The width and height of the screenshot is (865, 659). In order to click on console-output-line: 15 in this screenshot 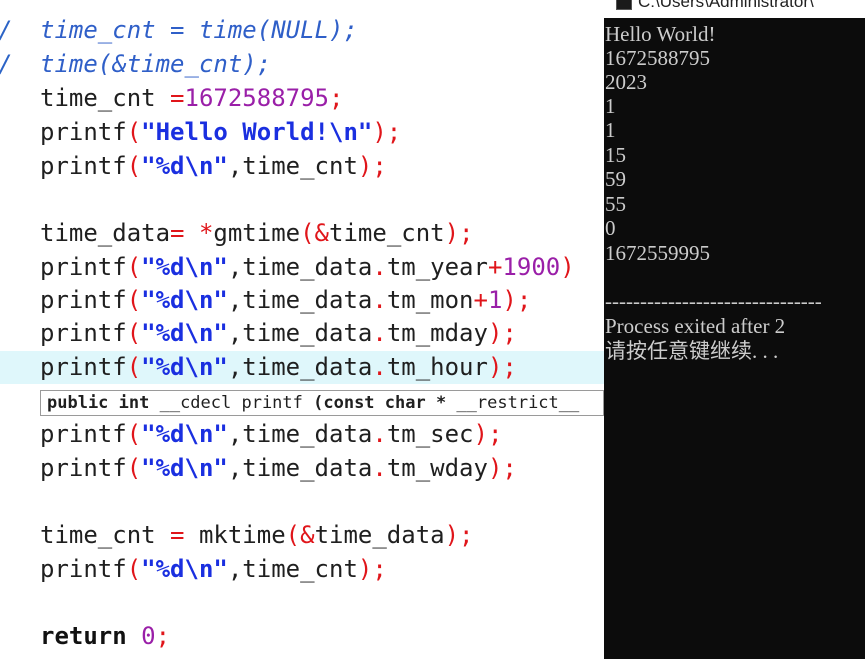, I will do `click(615, 155)`.